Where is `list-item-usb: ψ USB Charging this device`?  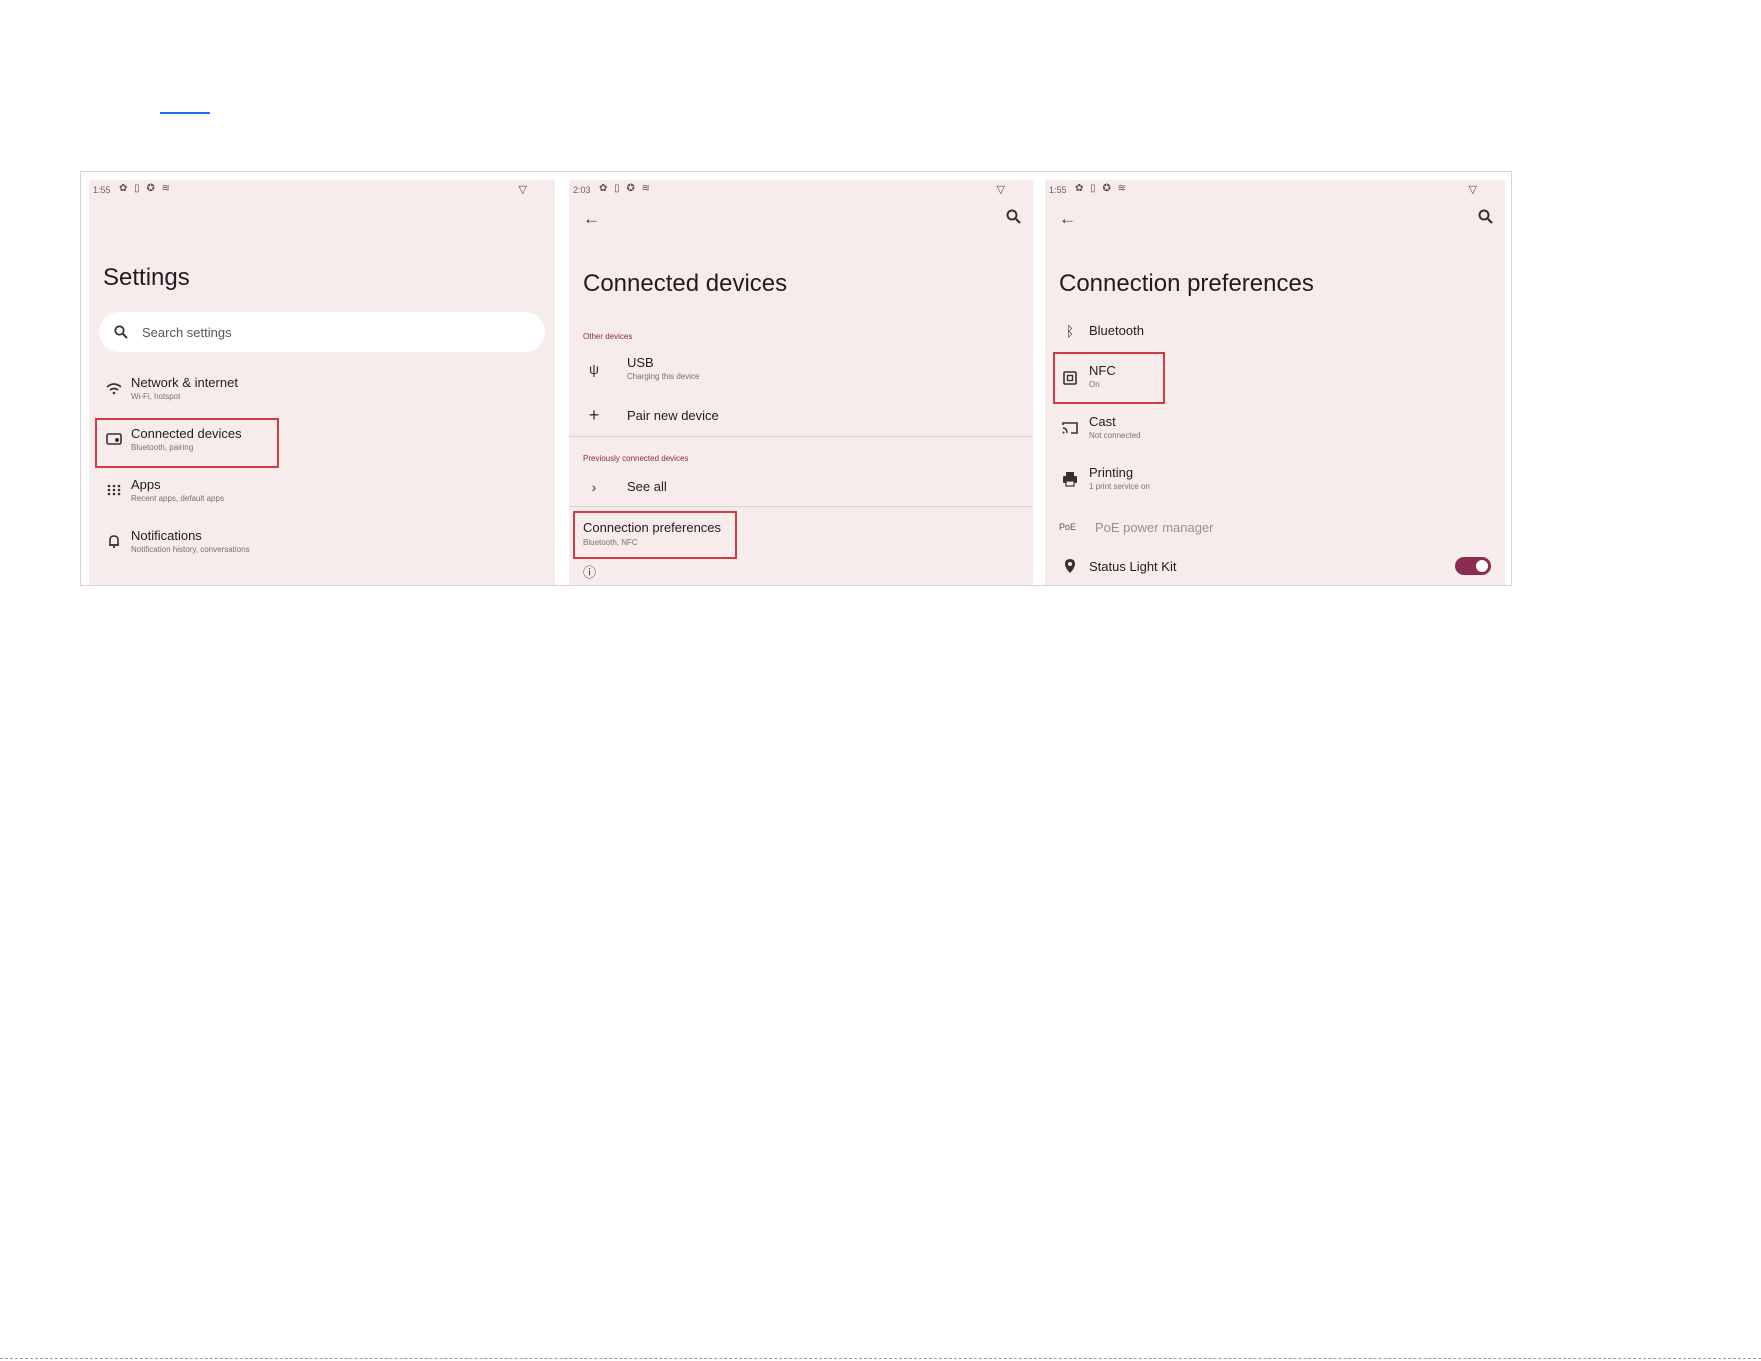
list-item-usb: ψ USB Charging this device is located at coordinates (801, 370).